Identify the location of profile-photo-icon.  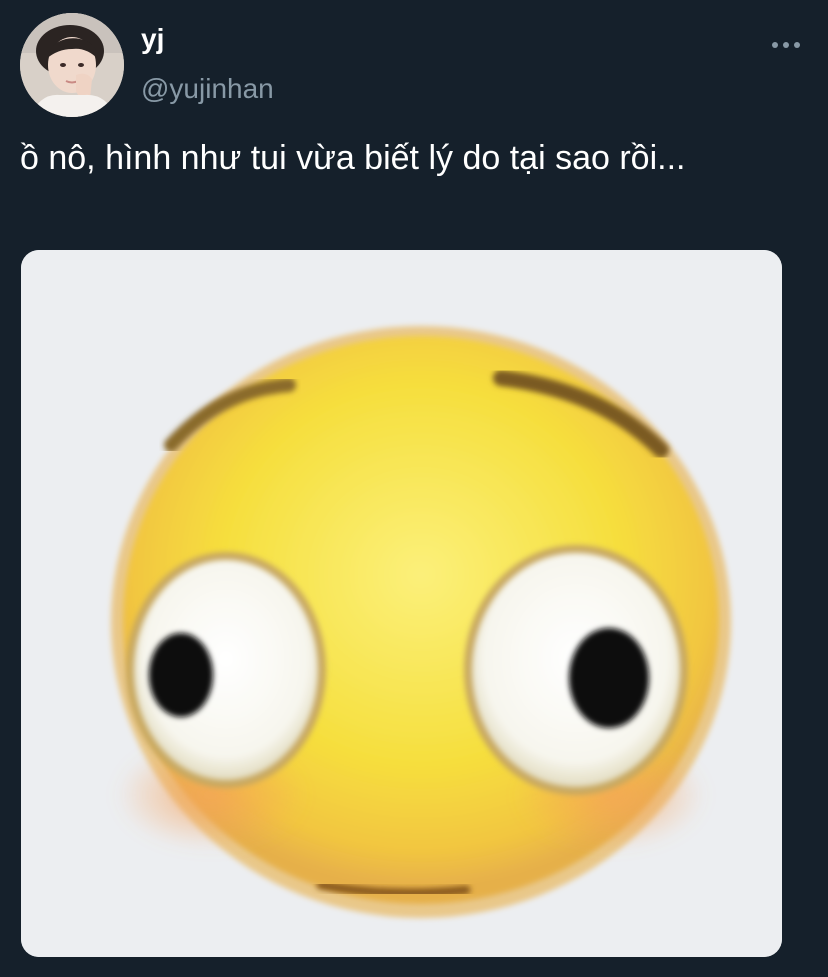
(72, 65).